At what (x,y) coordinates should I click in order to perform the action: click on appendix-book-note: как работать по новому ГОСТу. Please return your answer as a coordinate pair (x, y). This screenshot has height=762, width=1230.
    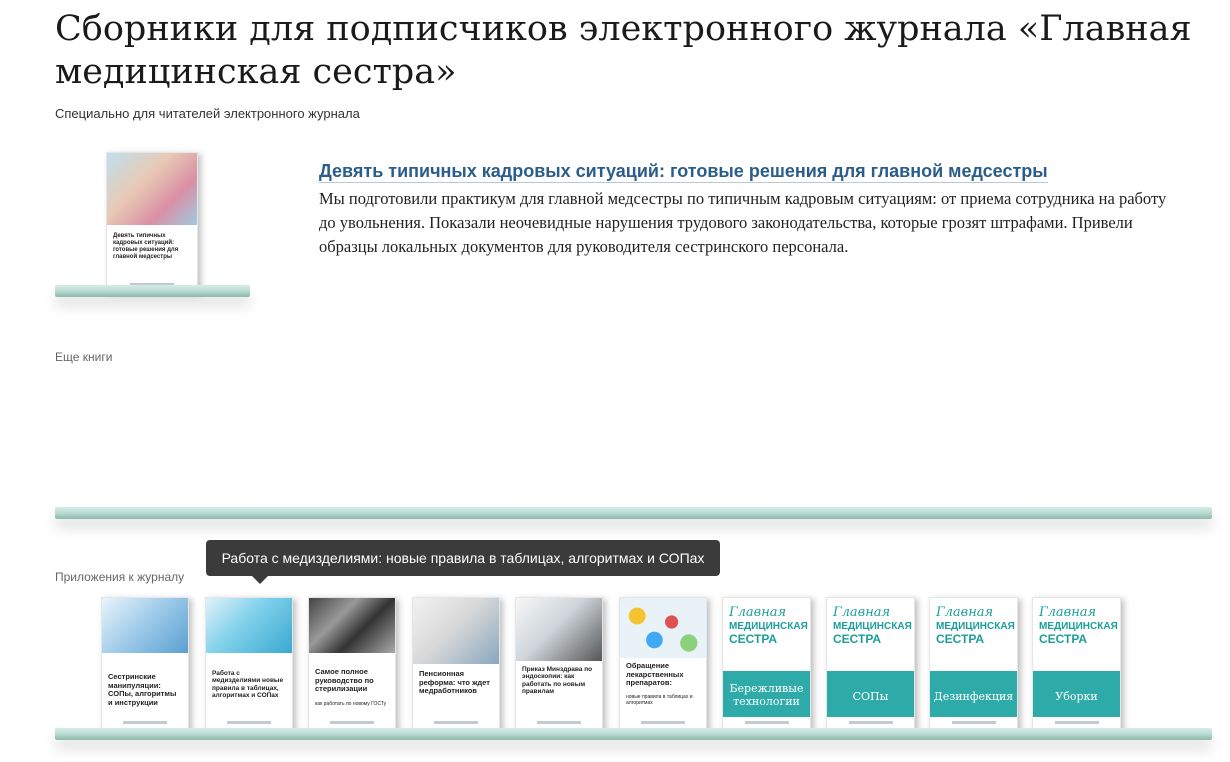
    Looking at the image, I should click on (351, 704).